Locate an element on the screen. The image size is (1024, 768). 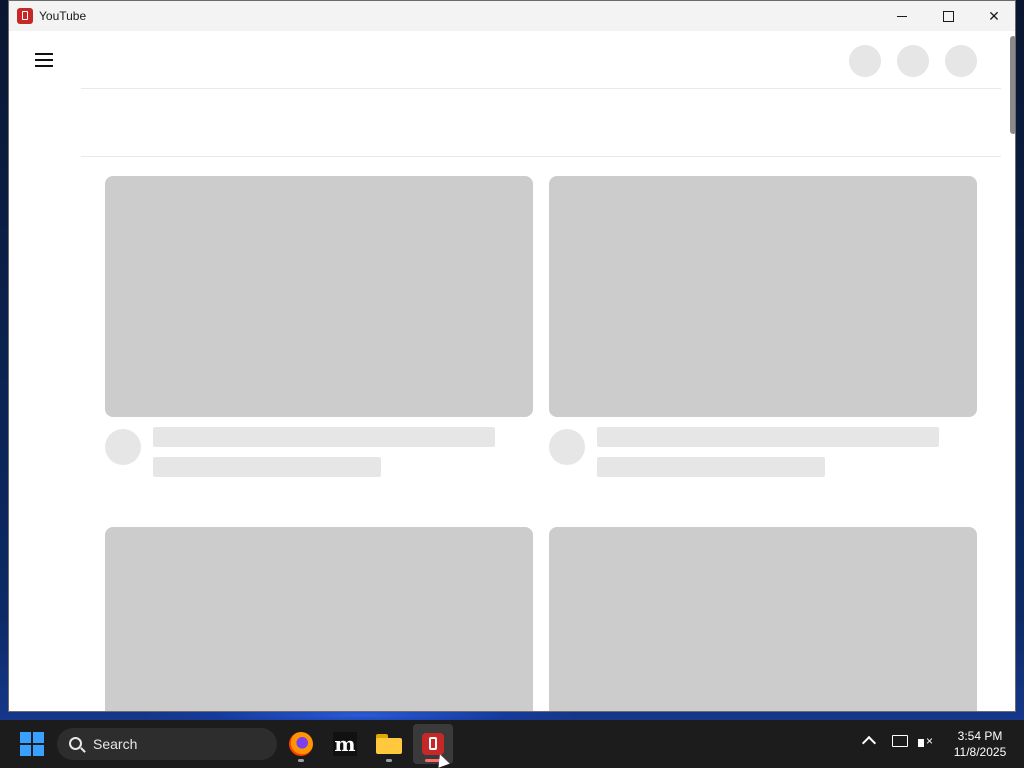
m-app-icon: m is located at coordinates (345, 744).